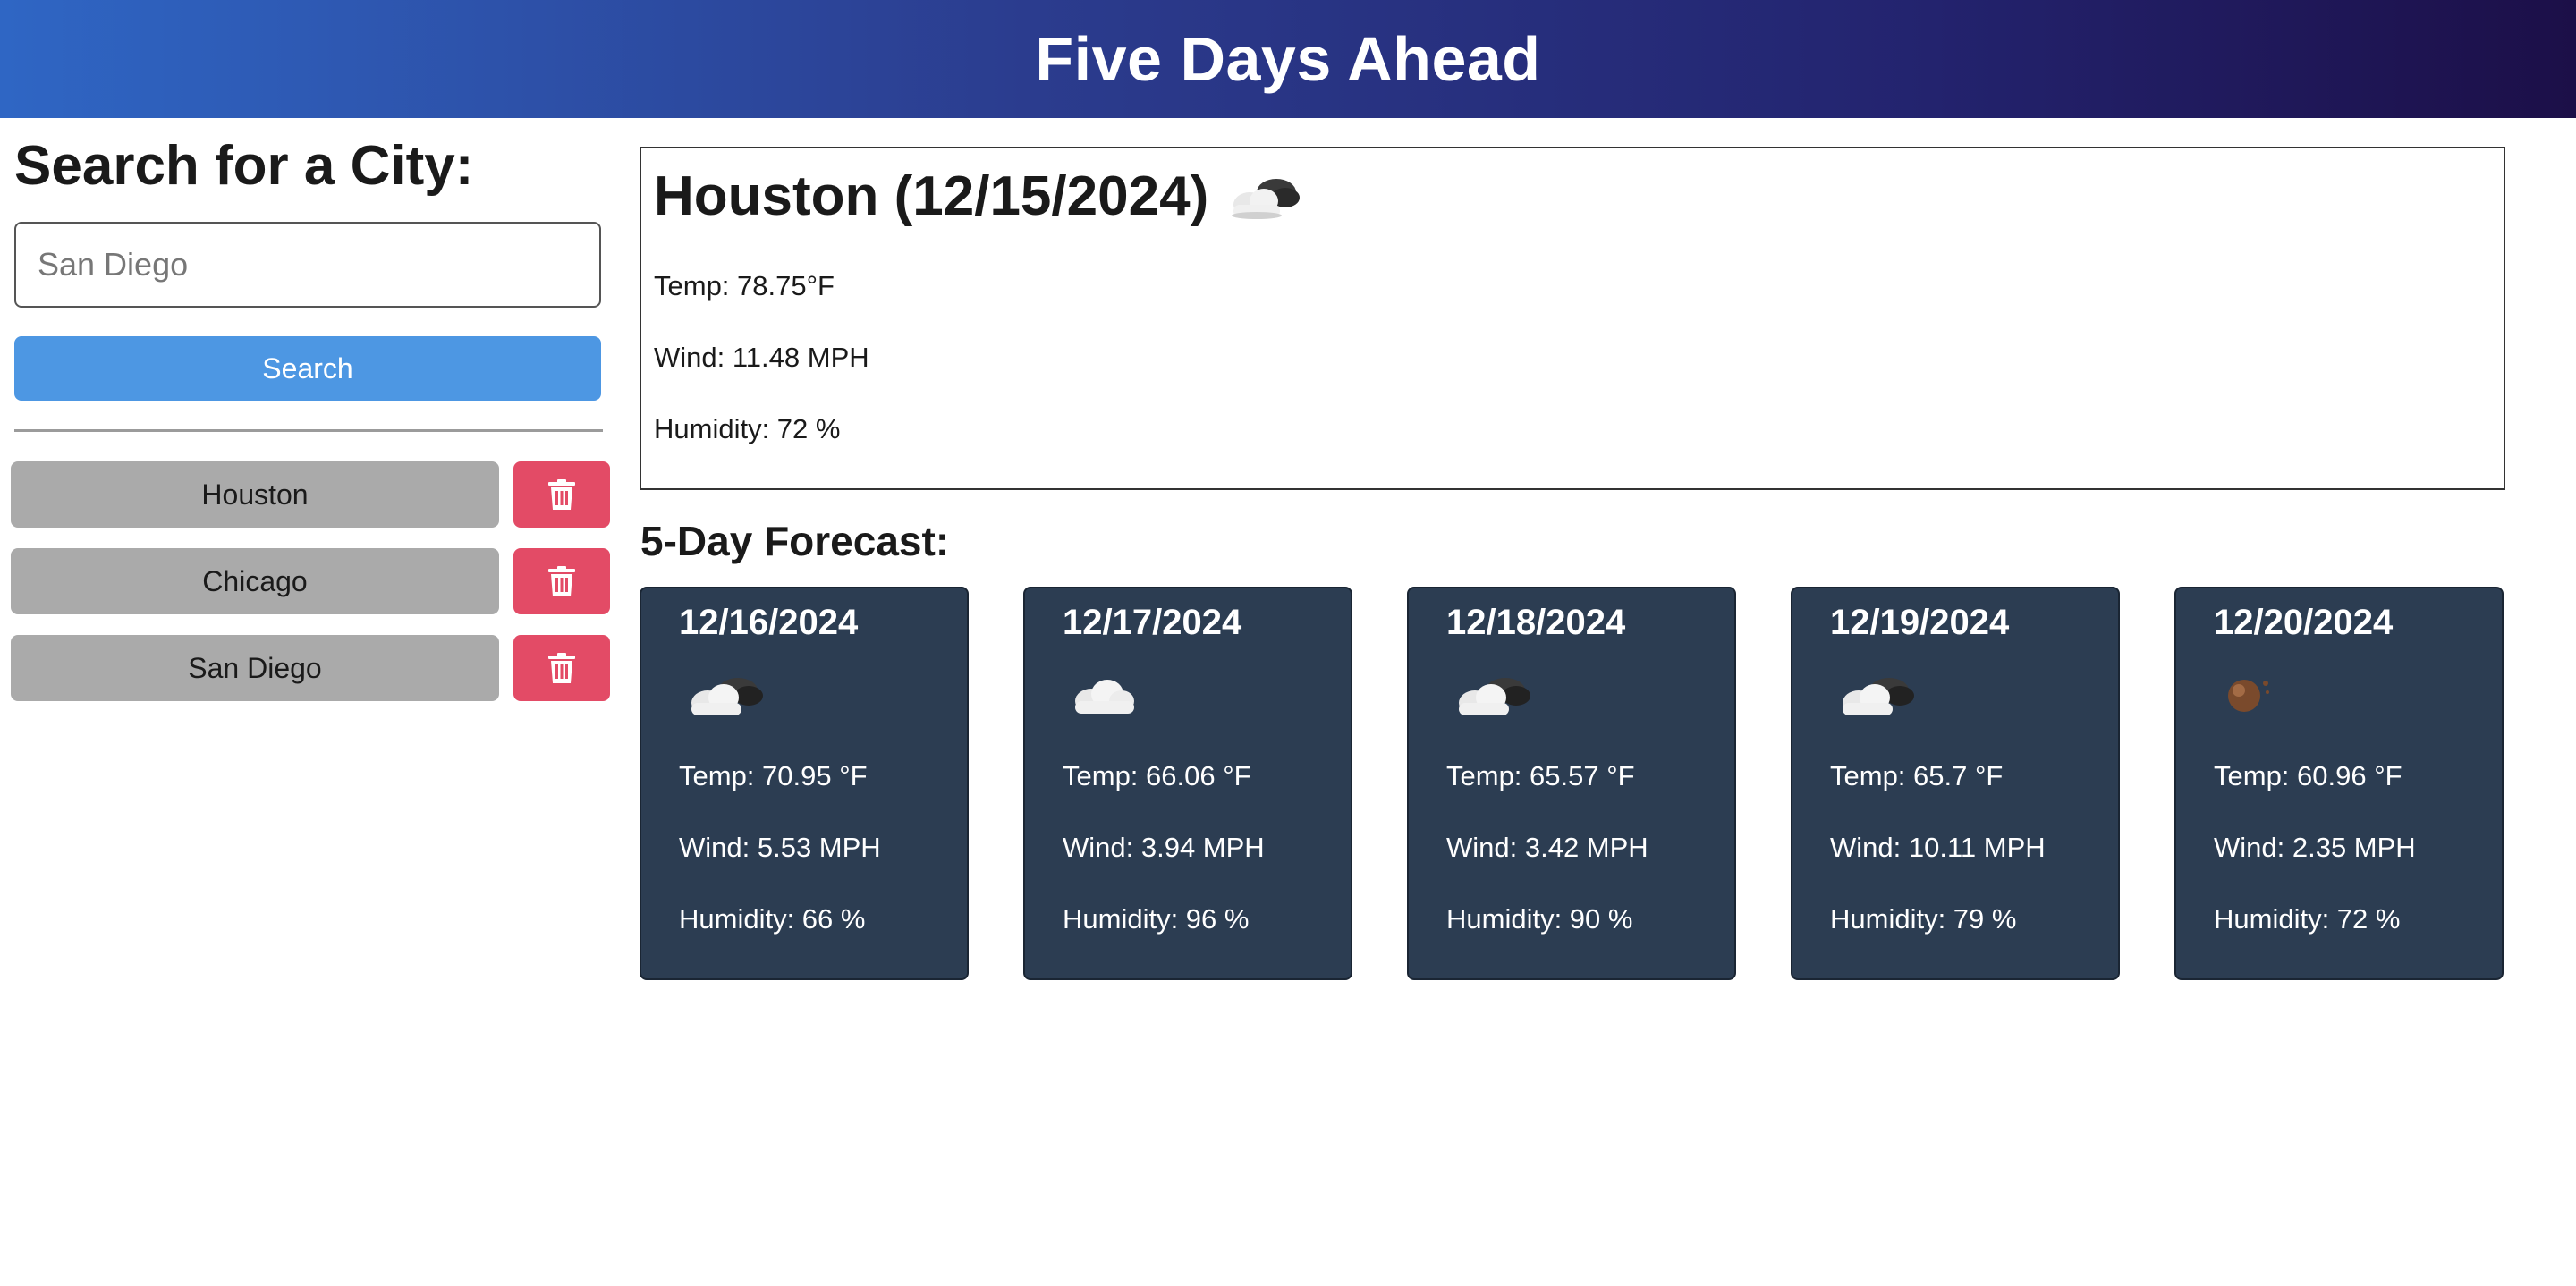 This screenshot has height=1286, width=2576. What do you see at coordinates (1917, 775) in the screenshot?
I see `forecast-temp: Temp: 65.7 °F` at bounding box center [1917, 775].